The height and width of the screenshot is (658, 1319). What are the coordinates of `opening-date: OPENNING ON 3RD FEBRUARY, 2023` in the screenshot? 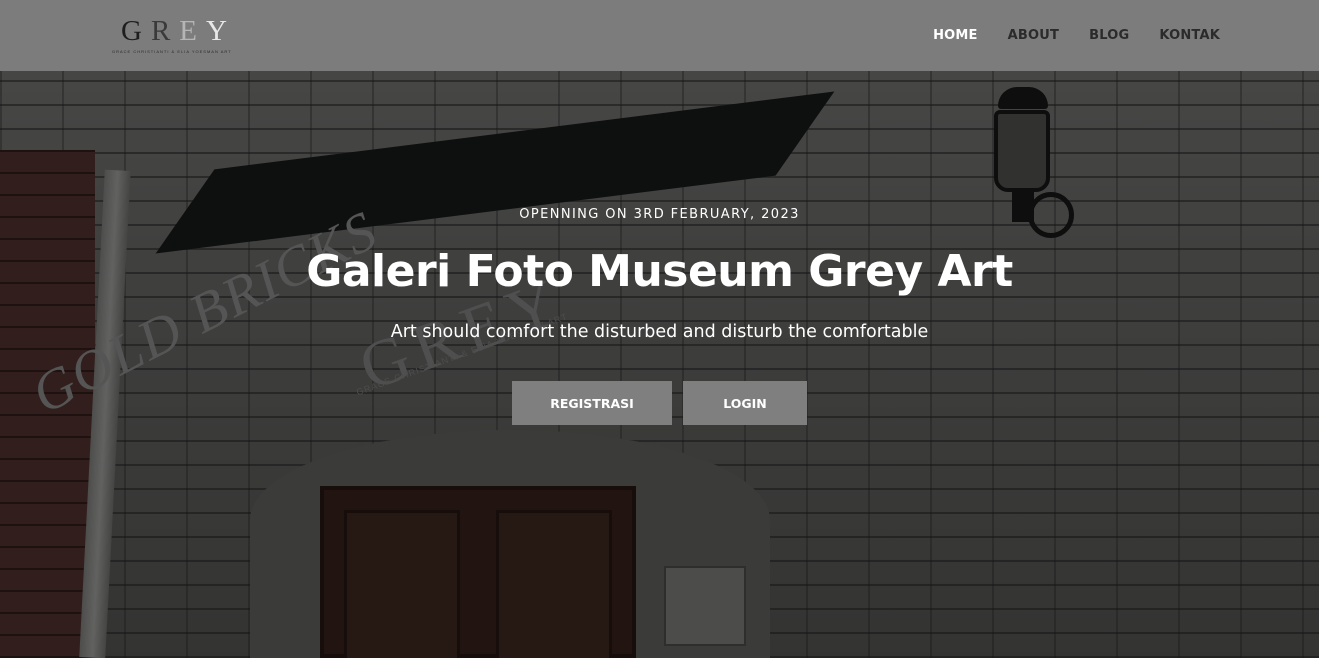 It's located at (659, 214).